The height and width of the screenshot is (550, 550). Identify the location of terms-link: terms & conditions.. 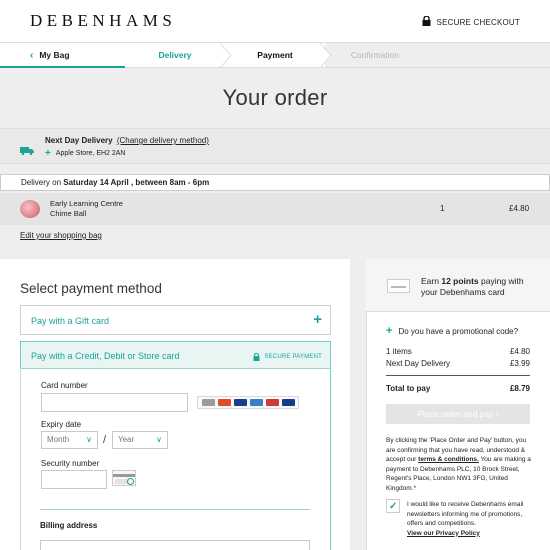
(448, 459).